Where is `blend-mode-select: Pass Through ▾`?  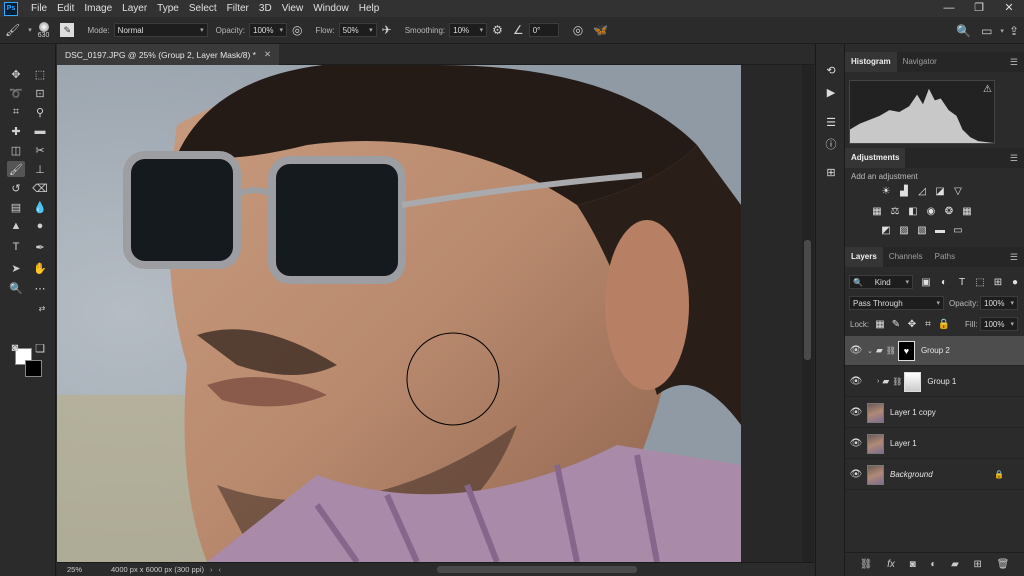 blend-mode-select: Pass Through ▾ is located at coordinates (896, 303).